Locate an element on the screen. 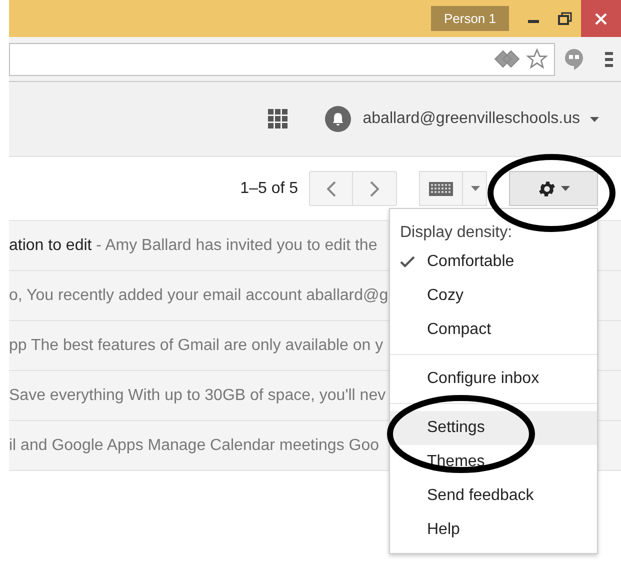  keyboard-button is located at coordinates (453, 188).